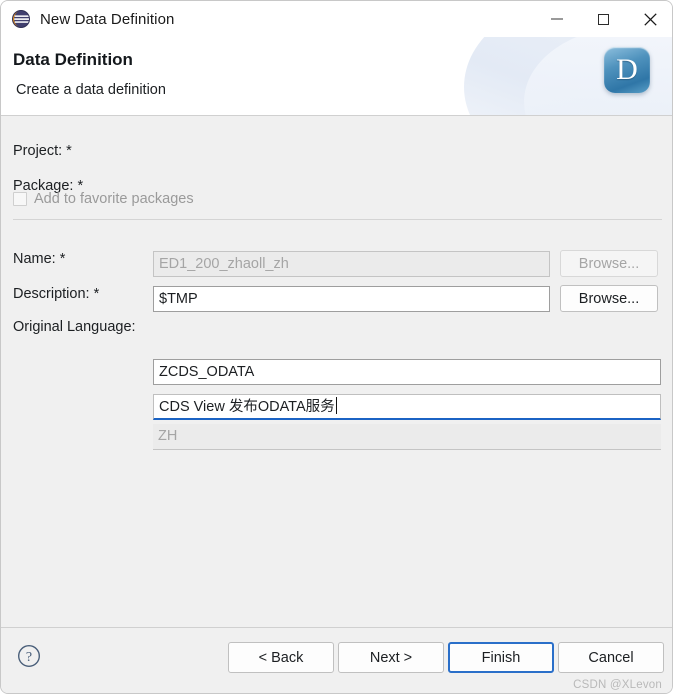 This screenshot has width=673, height=694. What do you see at coordinates (407, 372) in the screenshot?
I see `name-input: ZCDS_ODATA` at bounding box center [407, 372].